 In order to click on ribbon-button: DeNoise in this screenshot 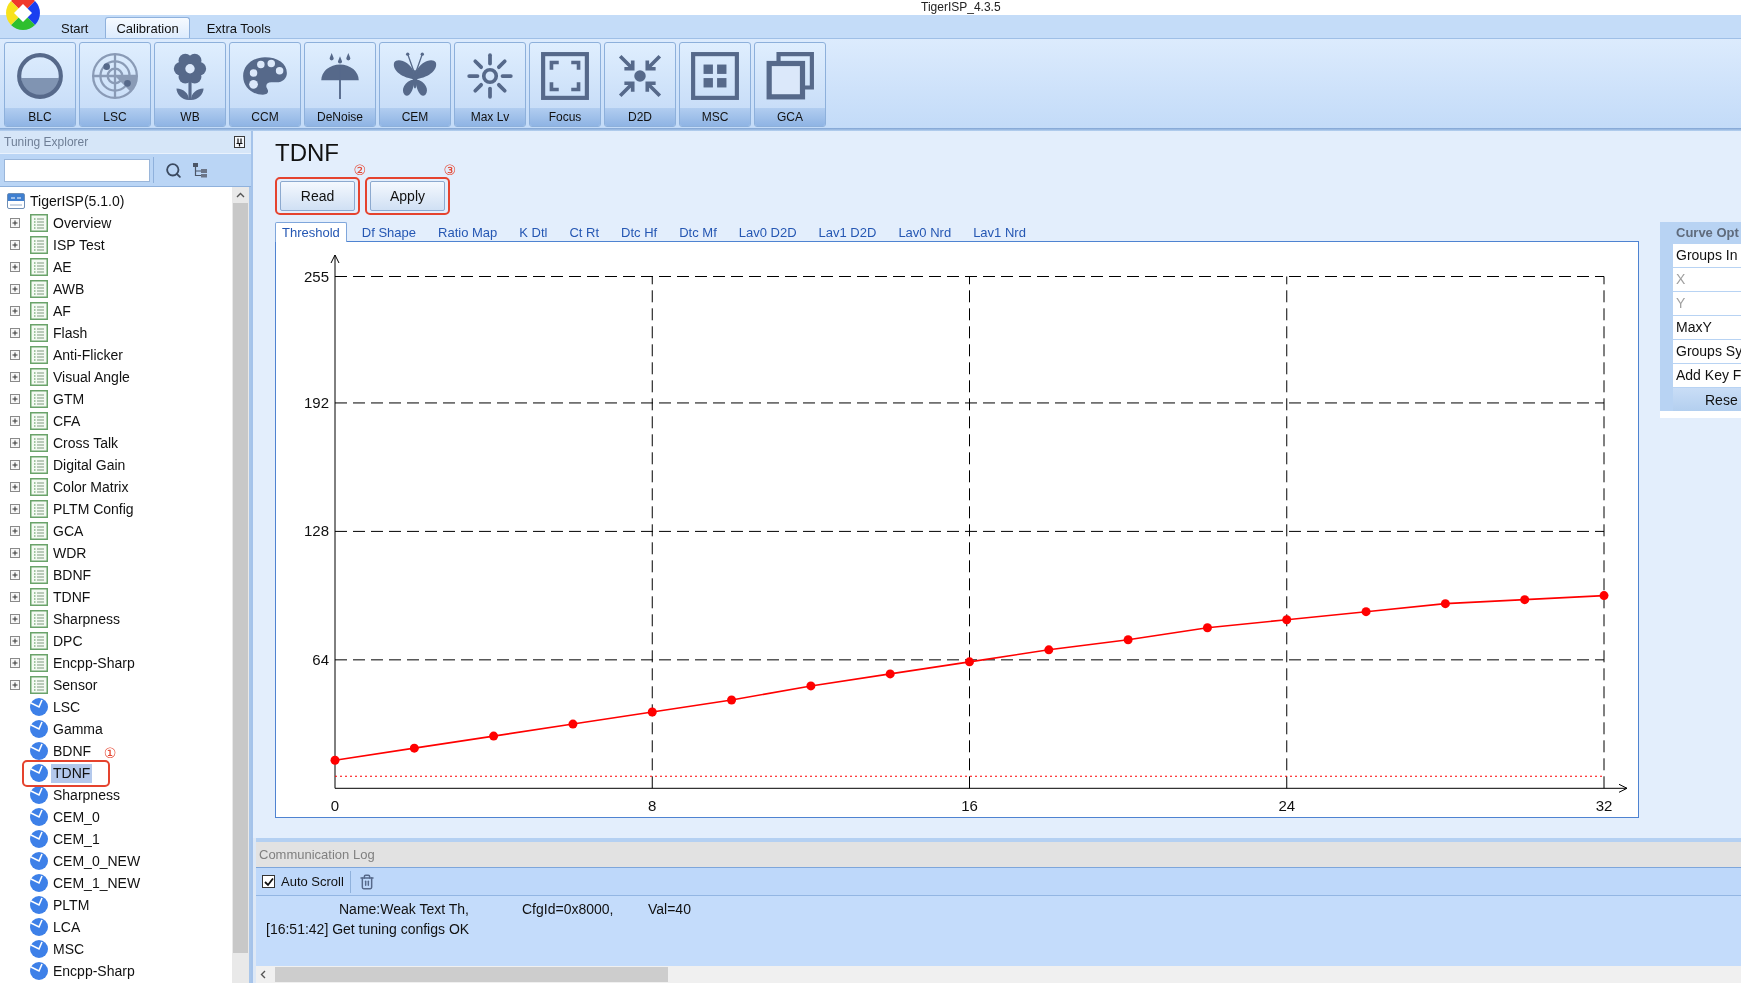, I will do `click(340, 84)`.